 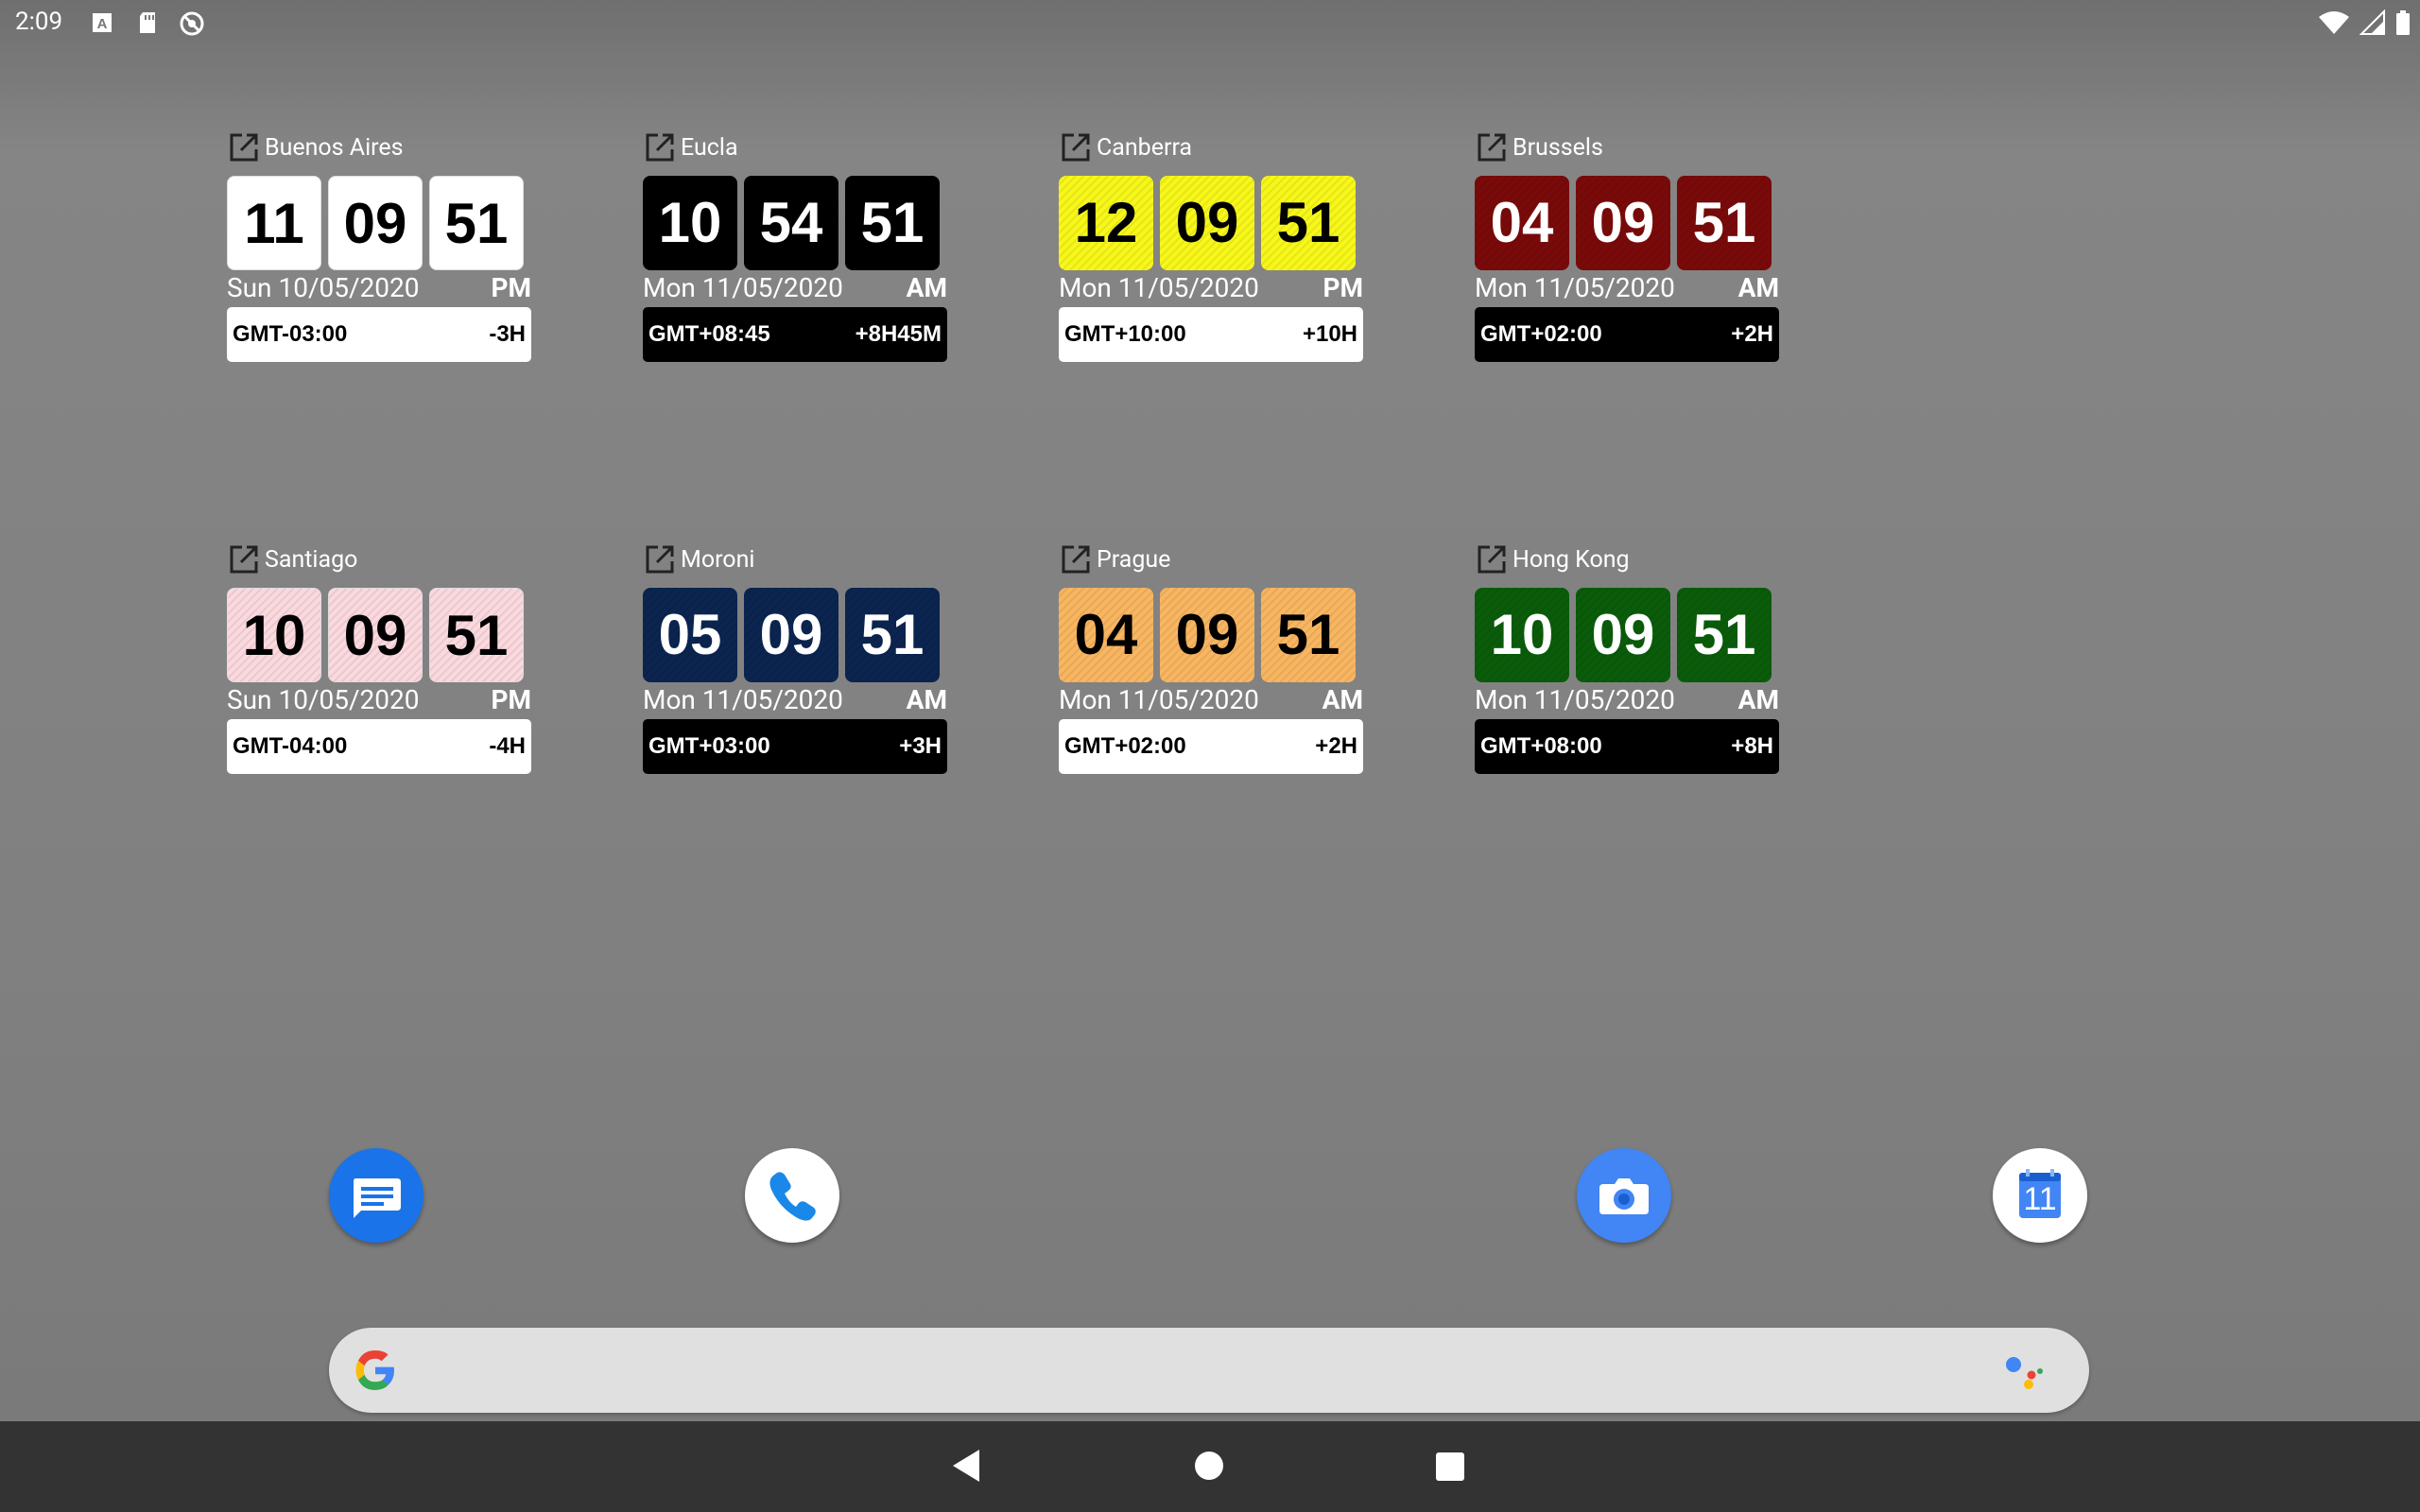 What do you see at coordinates (1211, 223) in the screenshot?
I see `time-digits: 12 09 51` at bounding box center [1211, 223].